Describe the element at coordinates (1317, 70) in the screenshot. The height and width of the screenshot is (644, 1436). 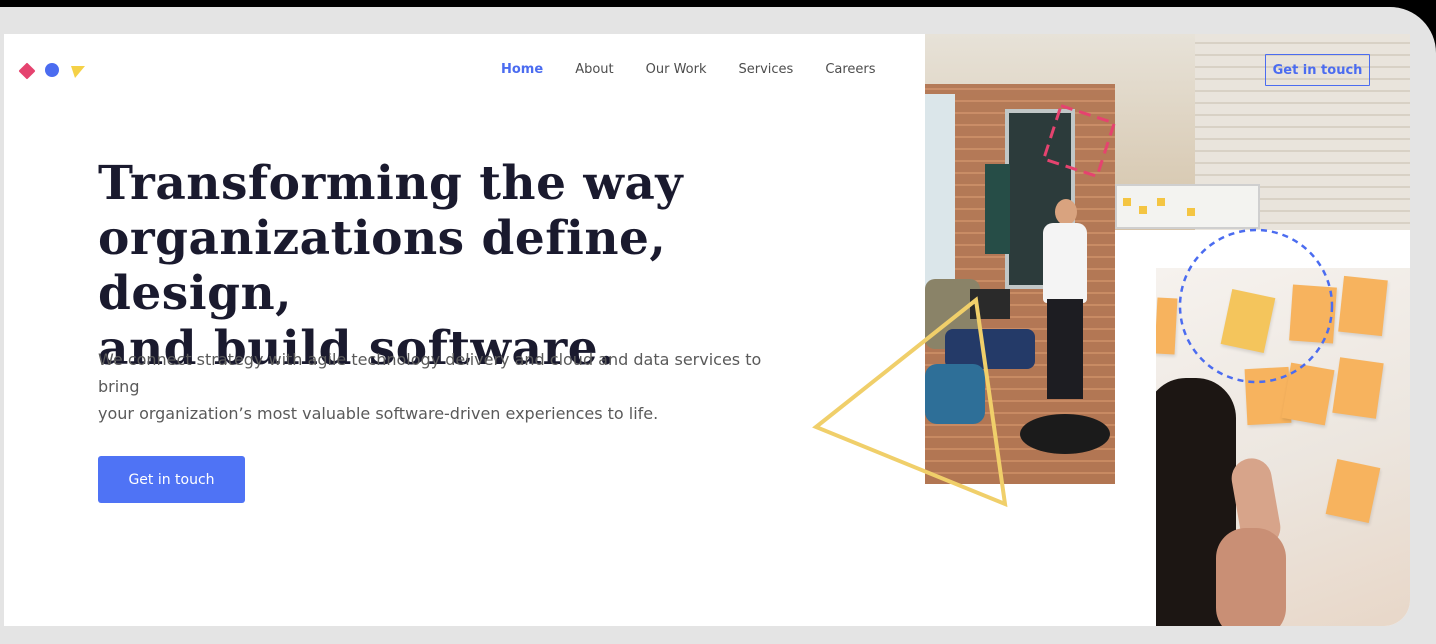
I see `header-get-in-touch-button: Get in touch` at that location.